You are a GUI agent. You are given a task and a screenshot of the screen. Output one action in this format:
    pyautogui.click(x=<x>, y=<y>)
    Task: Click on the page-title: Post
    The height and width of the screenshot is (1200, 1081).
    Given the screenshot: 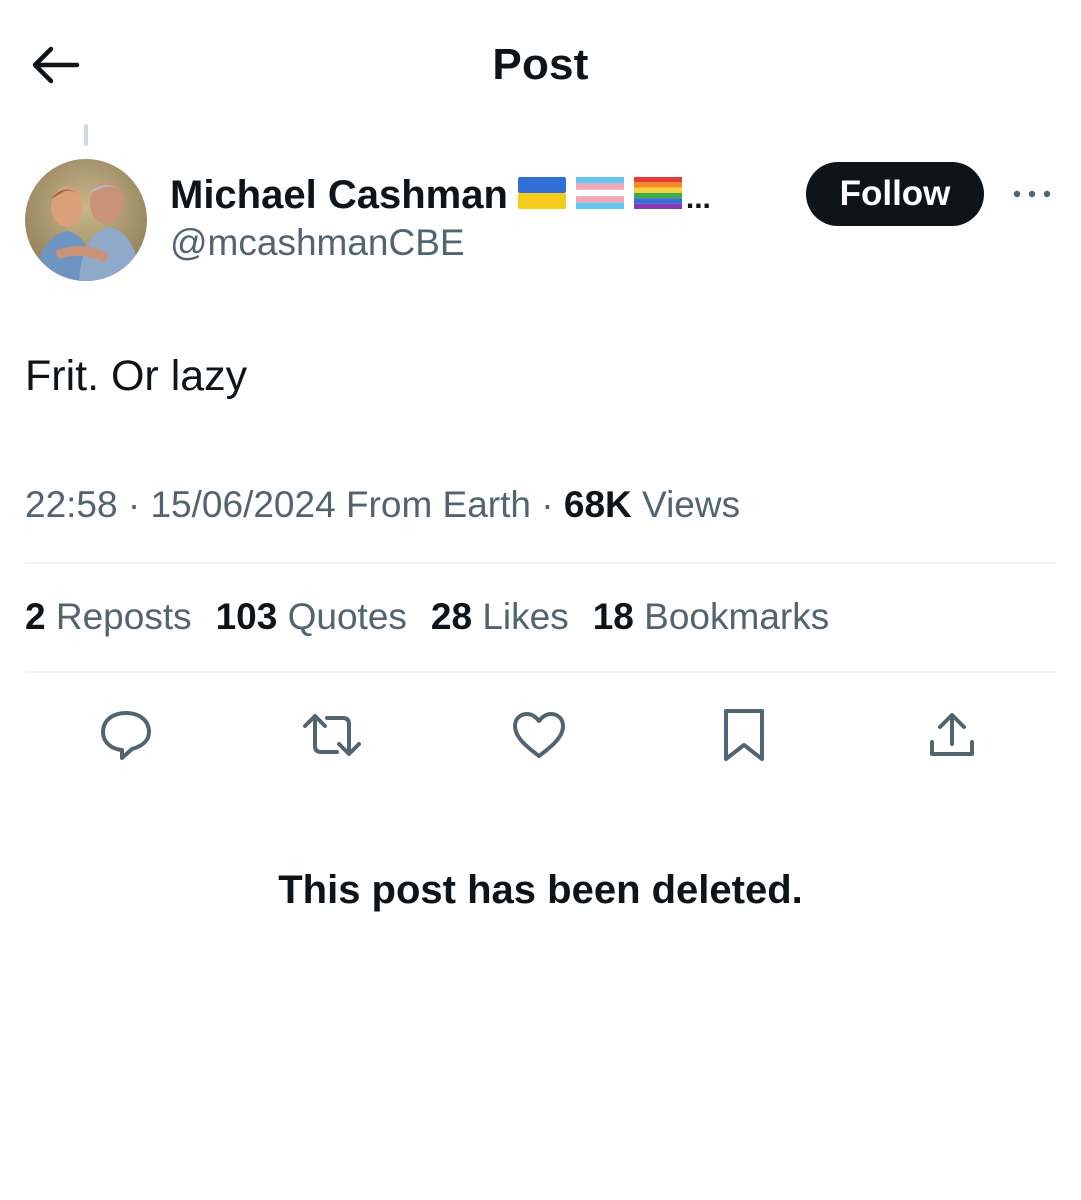 What is the action you would take?
    pyautogui.click(x=540, y=64)
    